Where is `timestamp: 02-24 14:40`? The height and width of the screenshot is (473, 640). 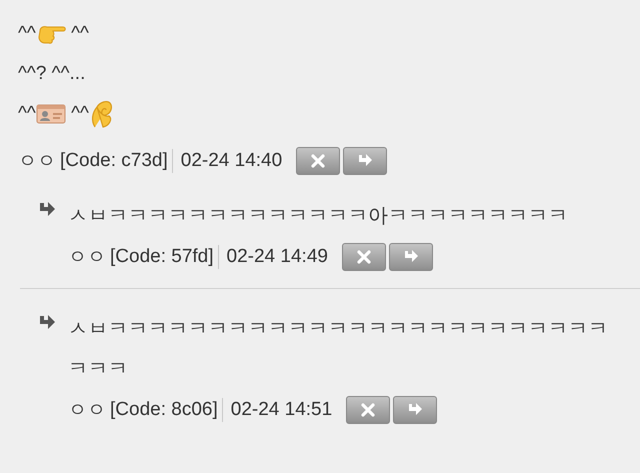
timestamp: 02-24 14:40 is located at coordinates (231, 161).